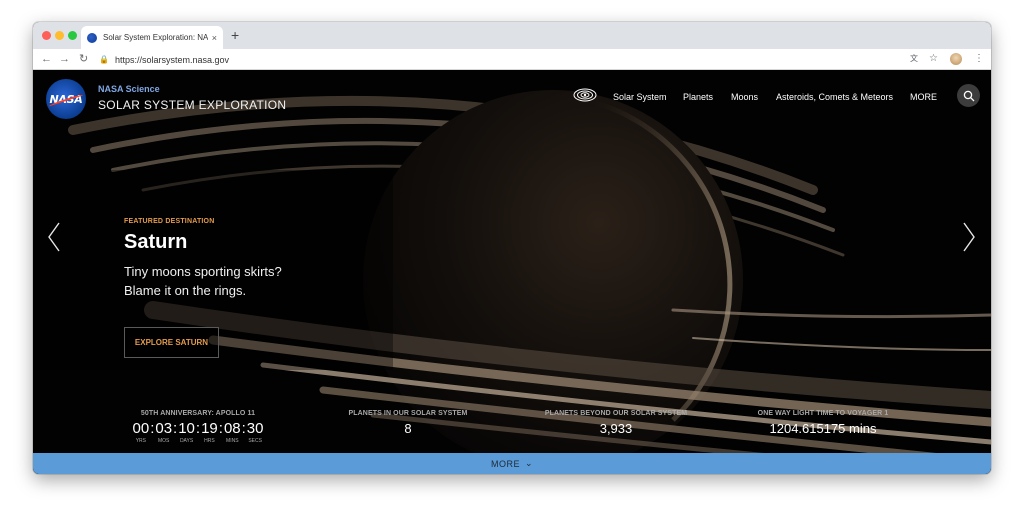 The width and height of the screenshot is (1024, 518). I want to click on back-arrow-icon: ←, so click(46, 59).